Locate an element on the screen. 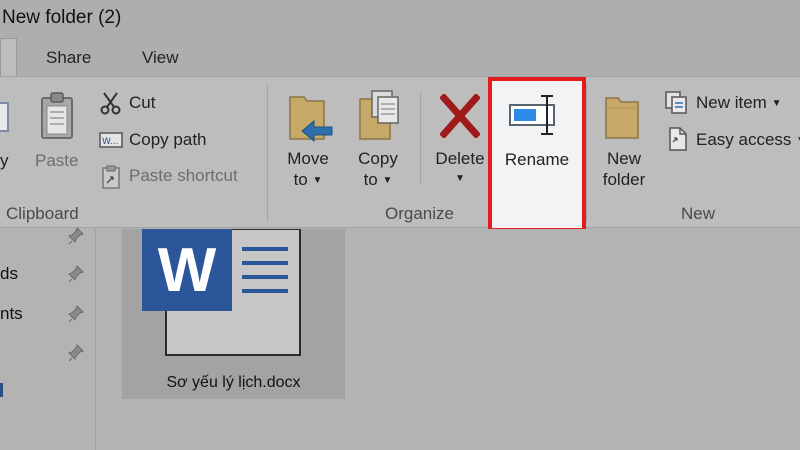 The image size is (800, 450). nav-item-downloads: ds is located at coordinates (9, 274).